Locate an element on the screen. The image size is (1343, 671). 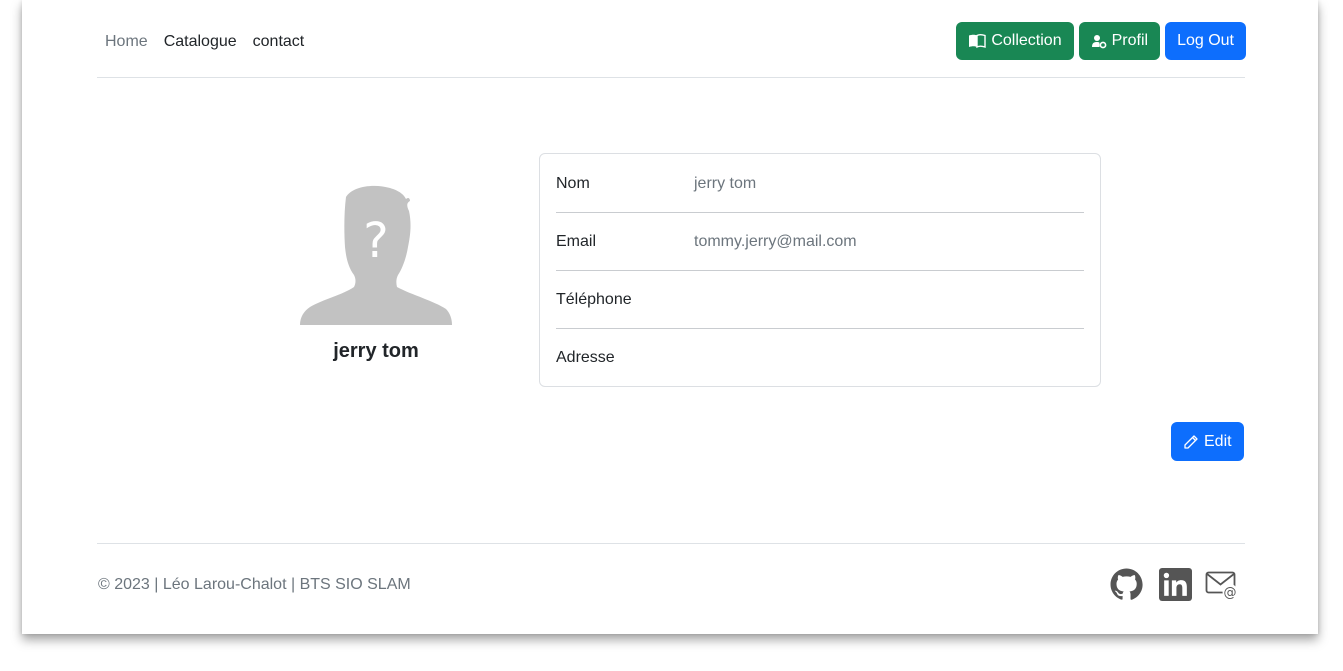
field-row-email: Email tommy.jerry@mail.com is located at coordinates (820, 242).